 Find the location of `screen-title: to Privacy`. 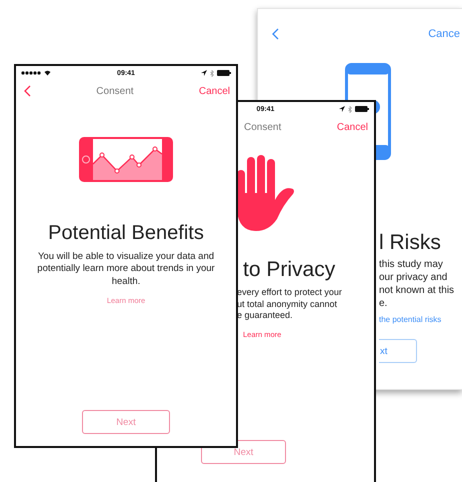

screen-title: to Privacy is located at coordinates (289, 270).